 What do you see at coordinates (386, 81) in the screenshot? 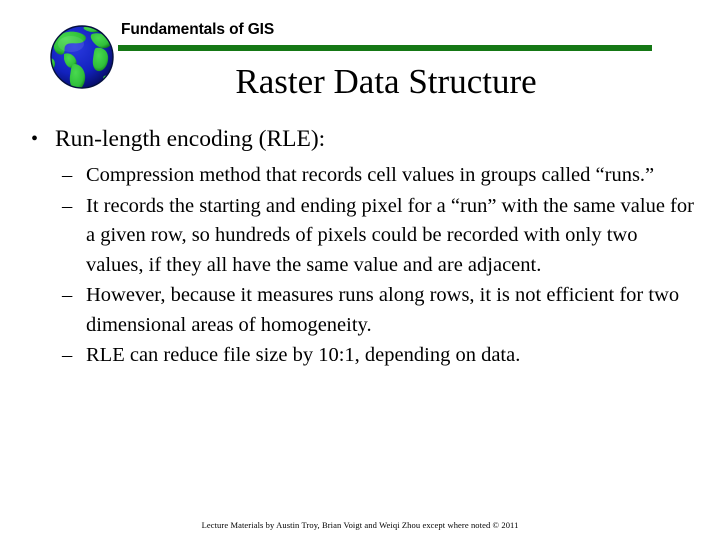
I see `page-title: Raster Data Structure` at bounding box center [386, 81].